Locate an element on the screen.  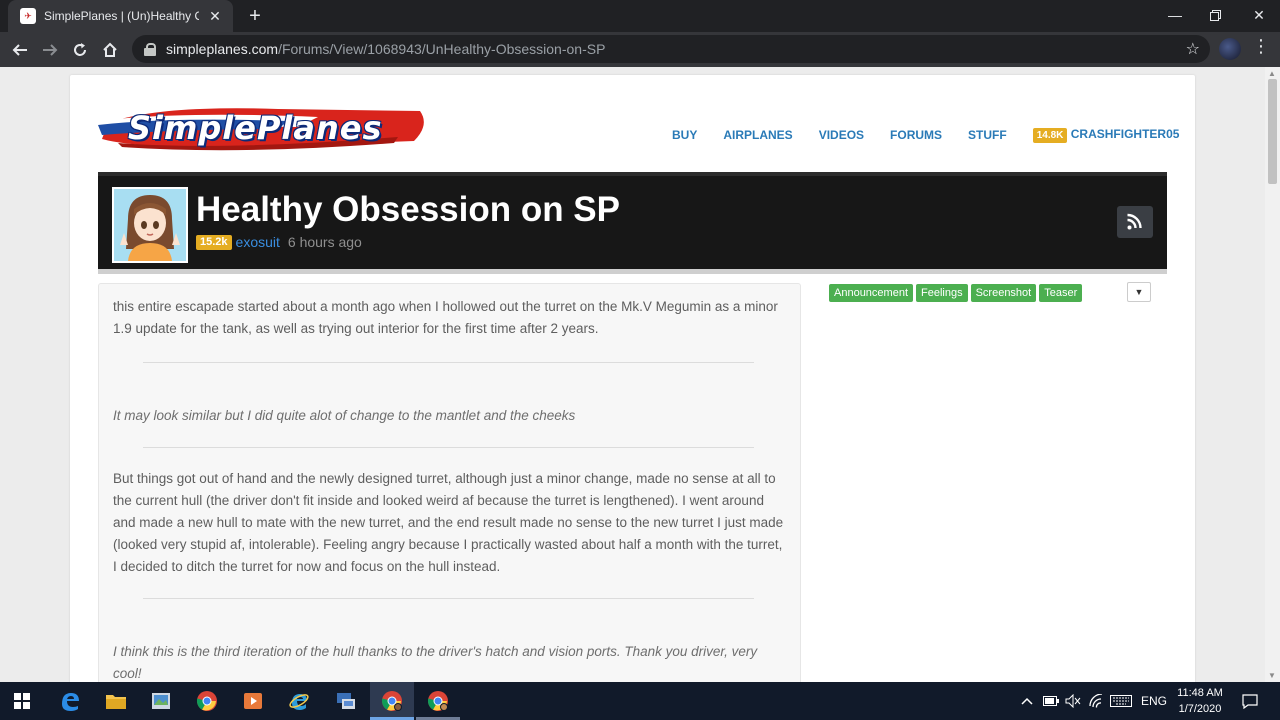
rss-button is located at coordinates (1135, 222).